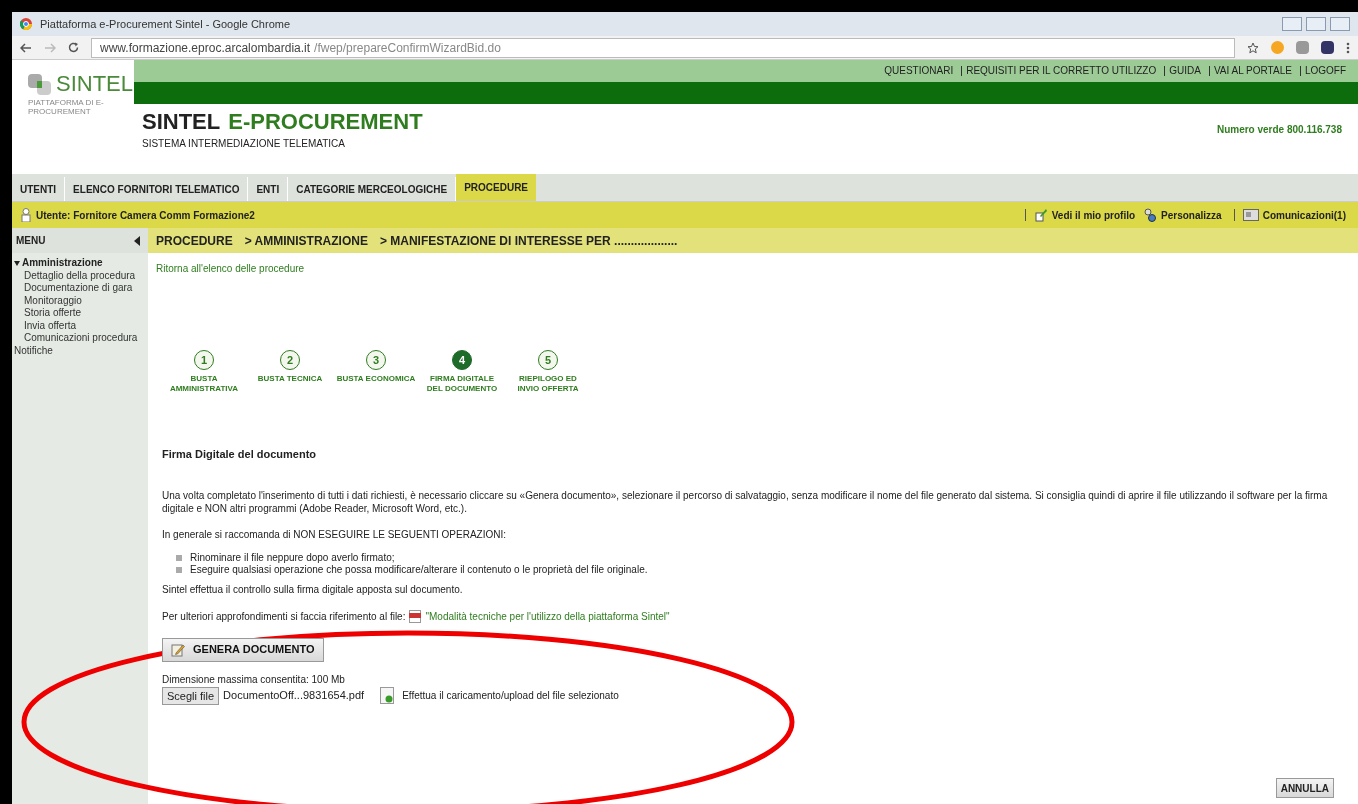  Describe the element at coordinates (496, 187) in the screenshot. I see `nav-tab: PROCEDURE` at that location.